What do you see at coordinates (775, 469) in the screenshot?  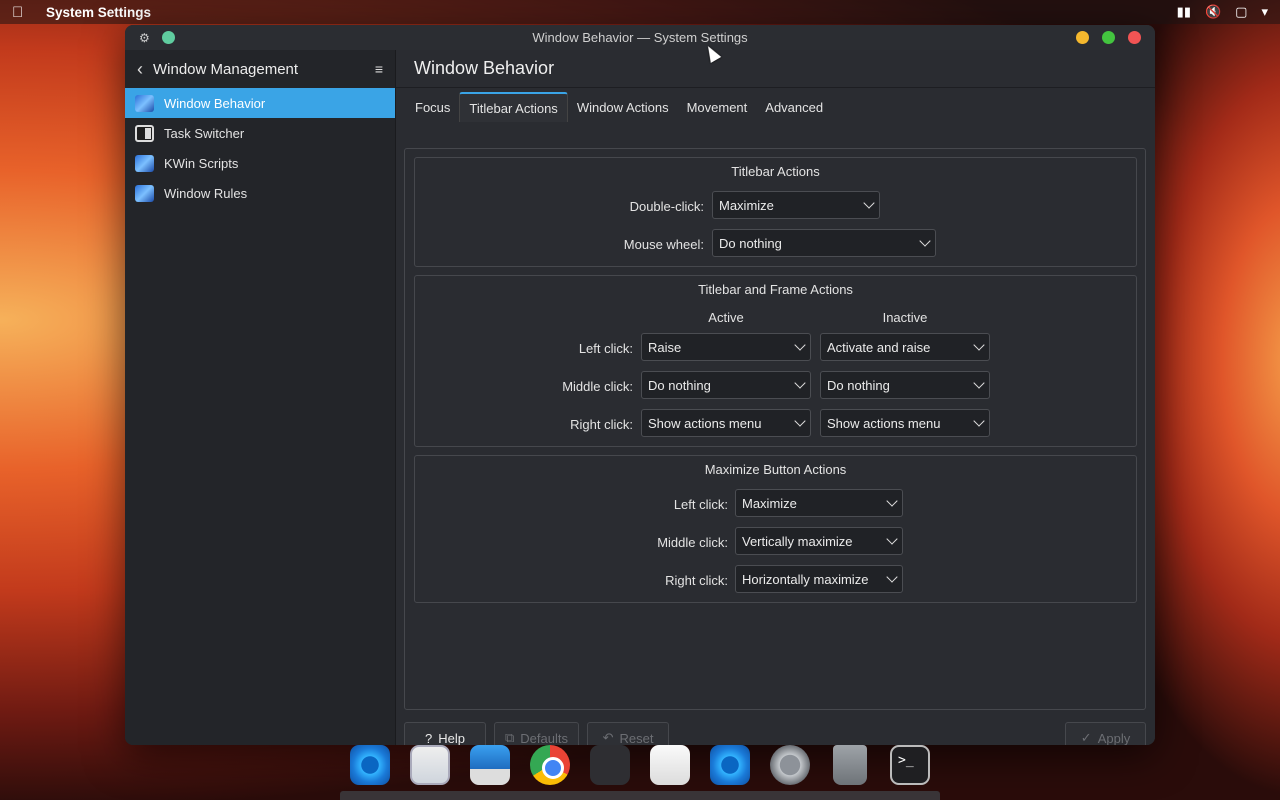 I see `group-title: Maximize Button Actions` at bounding box center [775, 469].